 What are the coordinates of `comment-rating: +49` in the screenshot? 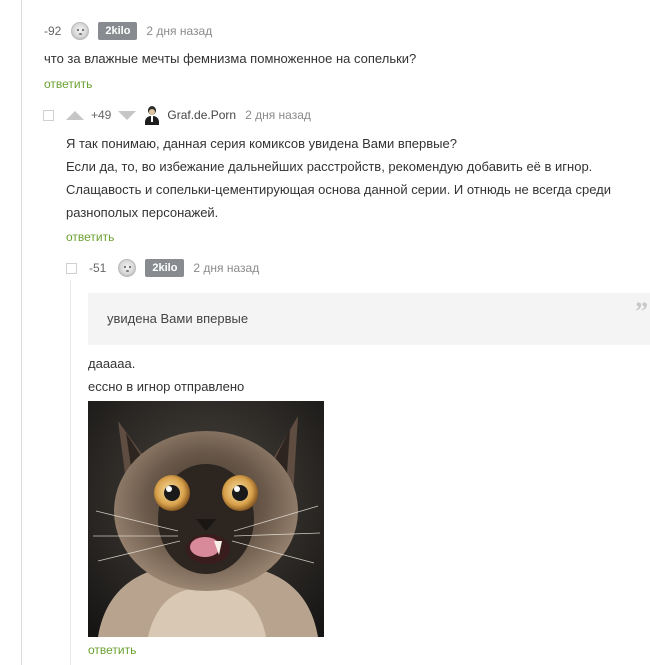 It's located at (101, 115).